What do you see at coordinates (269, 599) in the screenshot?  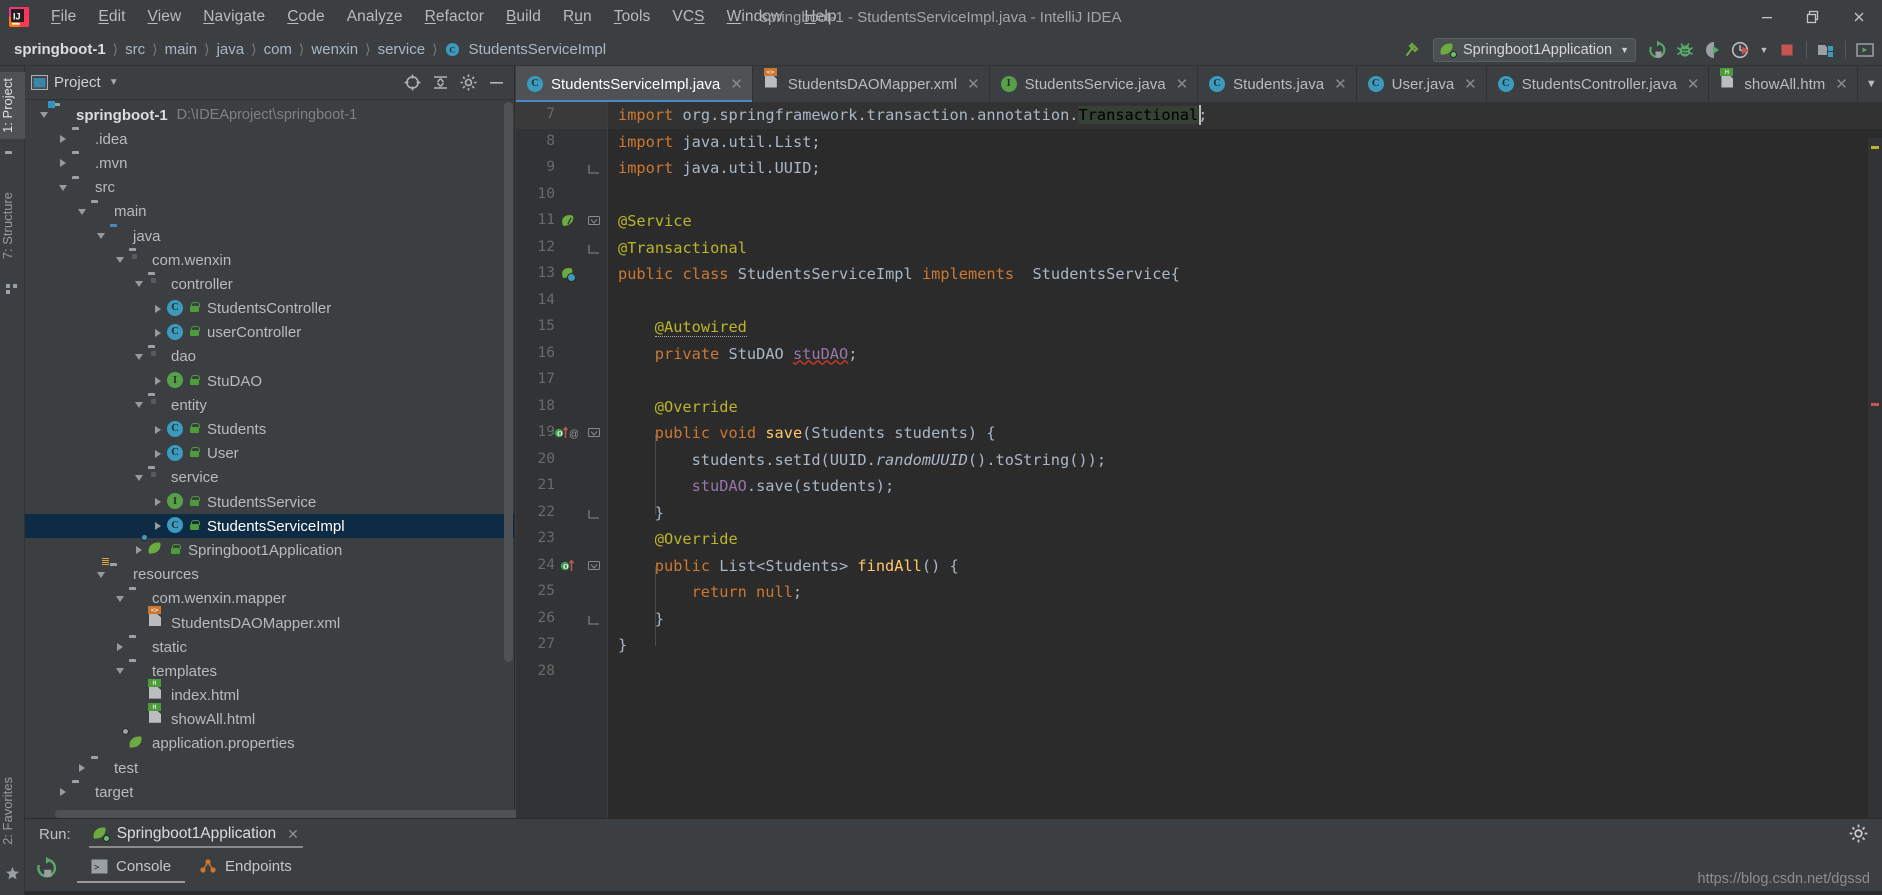 I see `tree-node: com.wenxin.mapper` at bounding box center [269, 599].